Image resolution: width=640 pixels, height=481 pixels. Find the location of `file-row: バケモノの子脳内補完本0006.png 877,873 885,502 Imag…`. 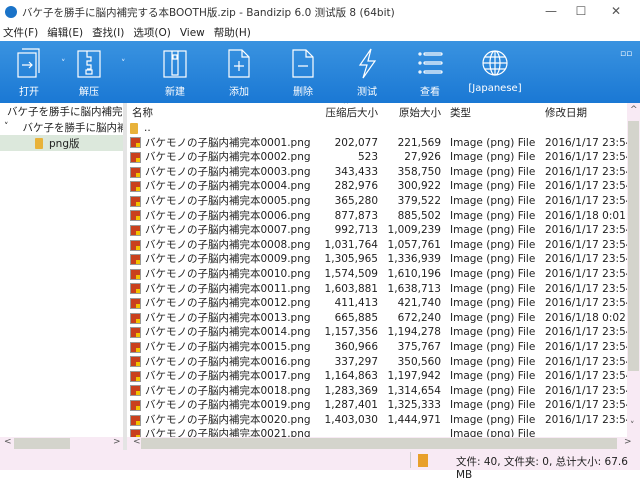

file-row: バケモノの子脳内補完本0006.png 877,873 885,502 Imag… is located at coordinates (377, 216).